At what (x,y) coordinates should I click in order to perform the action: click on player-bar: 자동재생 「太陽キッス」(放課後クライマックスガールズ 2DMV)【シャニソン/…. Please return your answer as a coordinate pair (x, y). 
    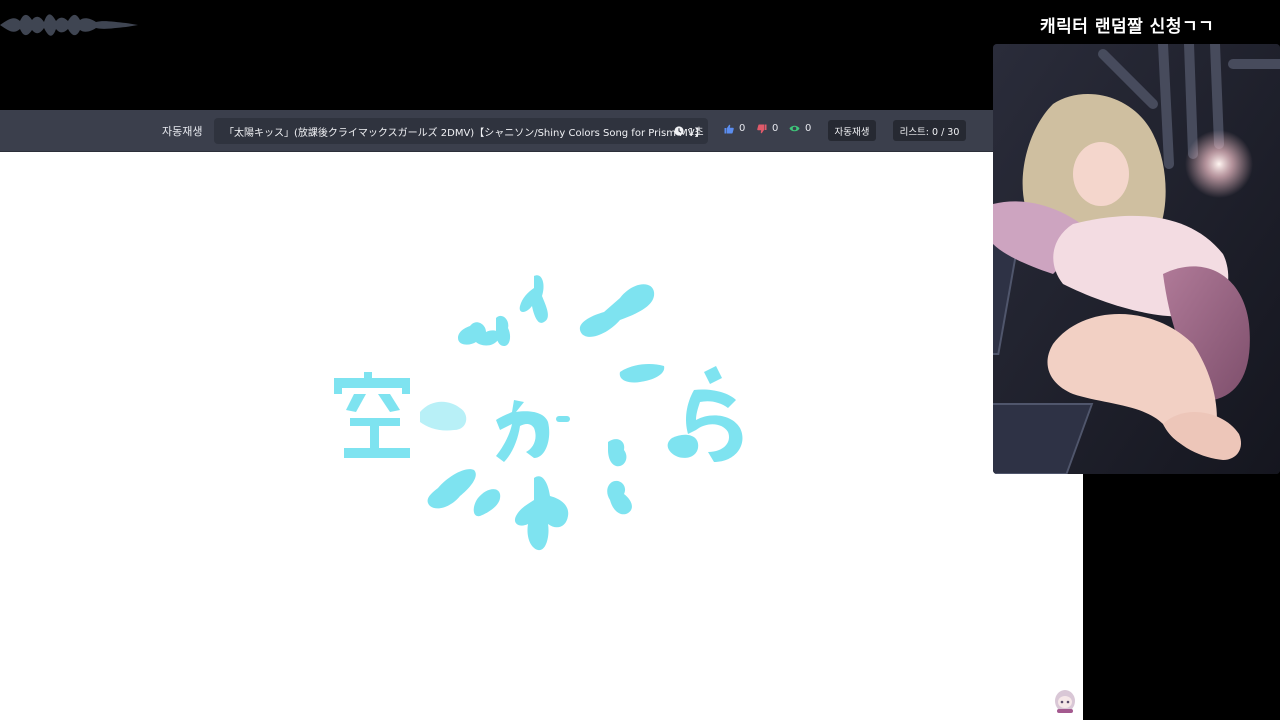
    Looking at the image, I should click on (496, 131).